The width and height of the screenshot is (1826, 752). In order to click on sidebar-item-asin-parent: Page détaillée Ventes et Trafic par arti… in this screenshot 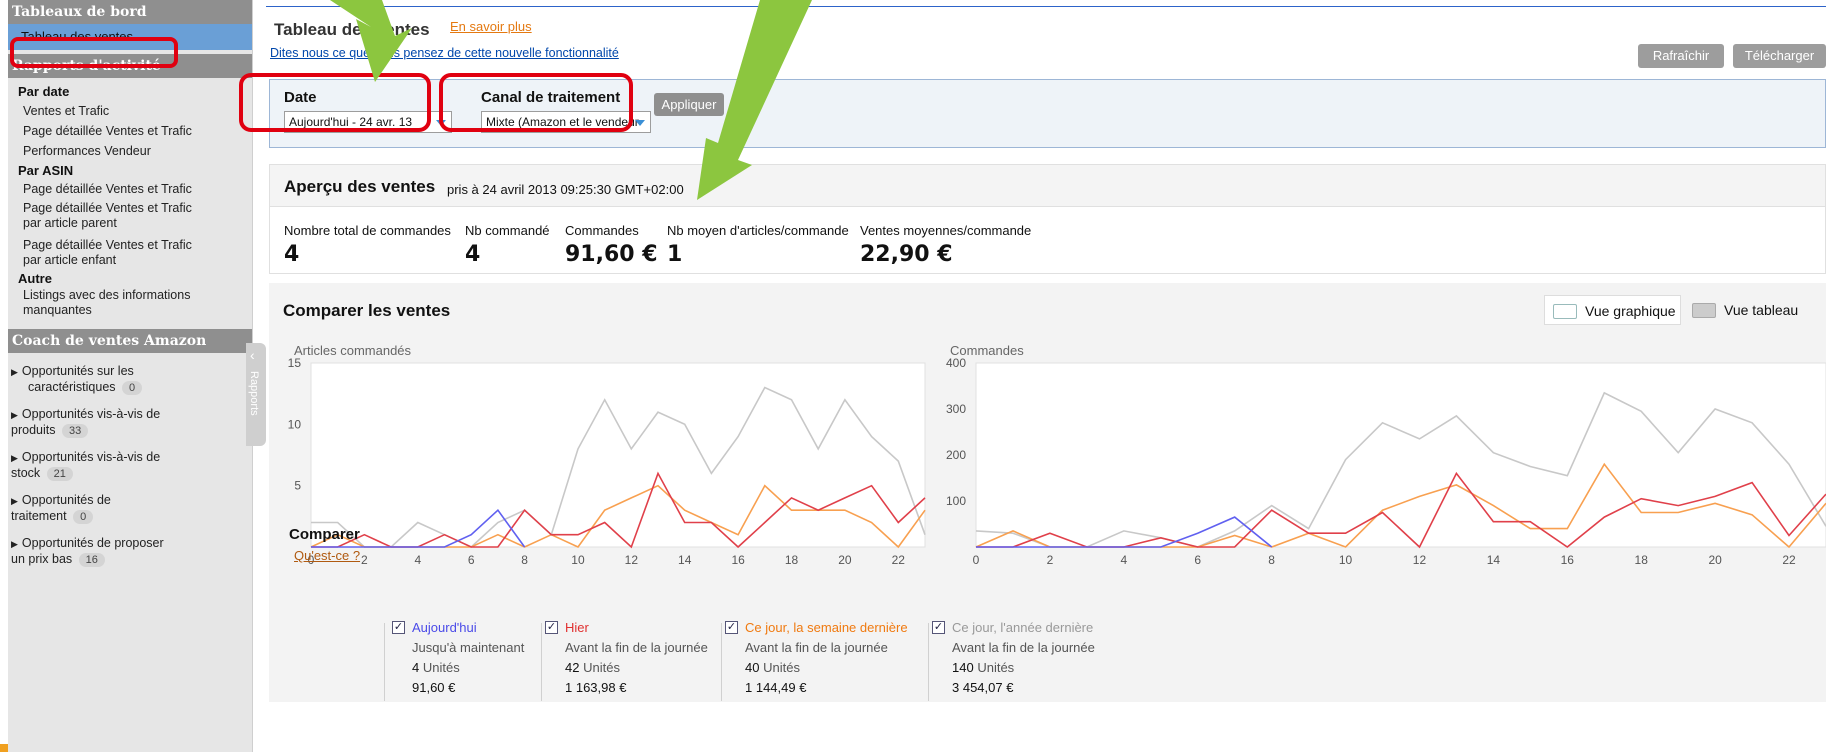, I will do `click(130, 216)`.